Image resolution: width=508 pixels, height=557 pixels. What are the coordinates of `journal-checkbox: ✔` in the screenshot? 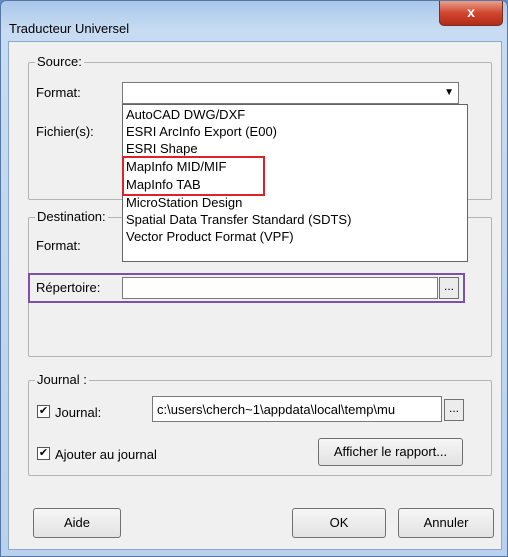 It's located at (43, 411).